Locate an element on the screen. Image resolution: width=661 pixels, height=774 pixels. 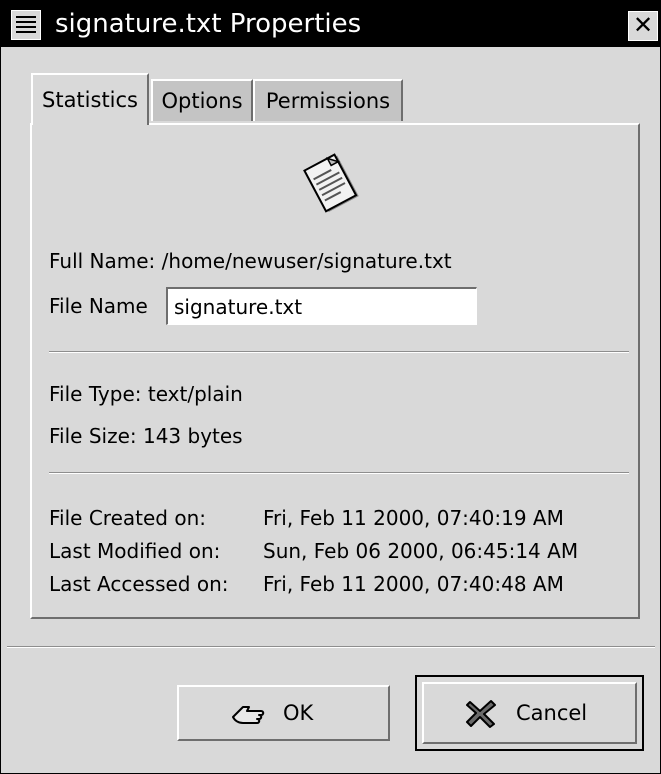
file-name-input is located at coordinates (321, 306).